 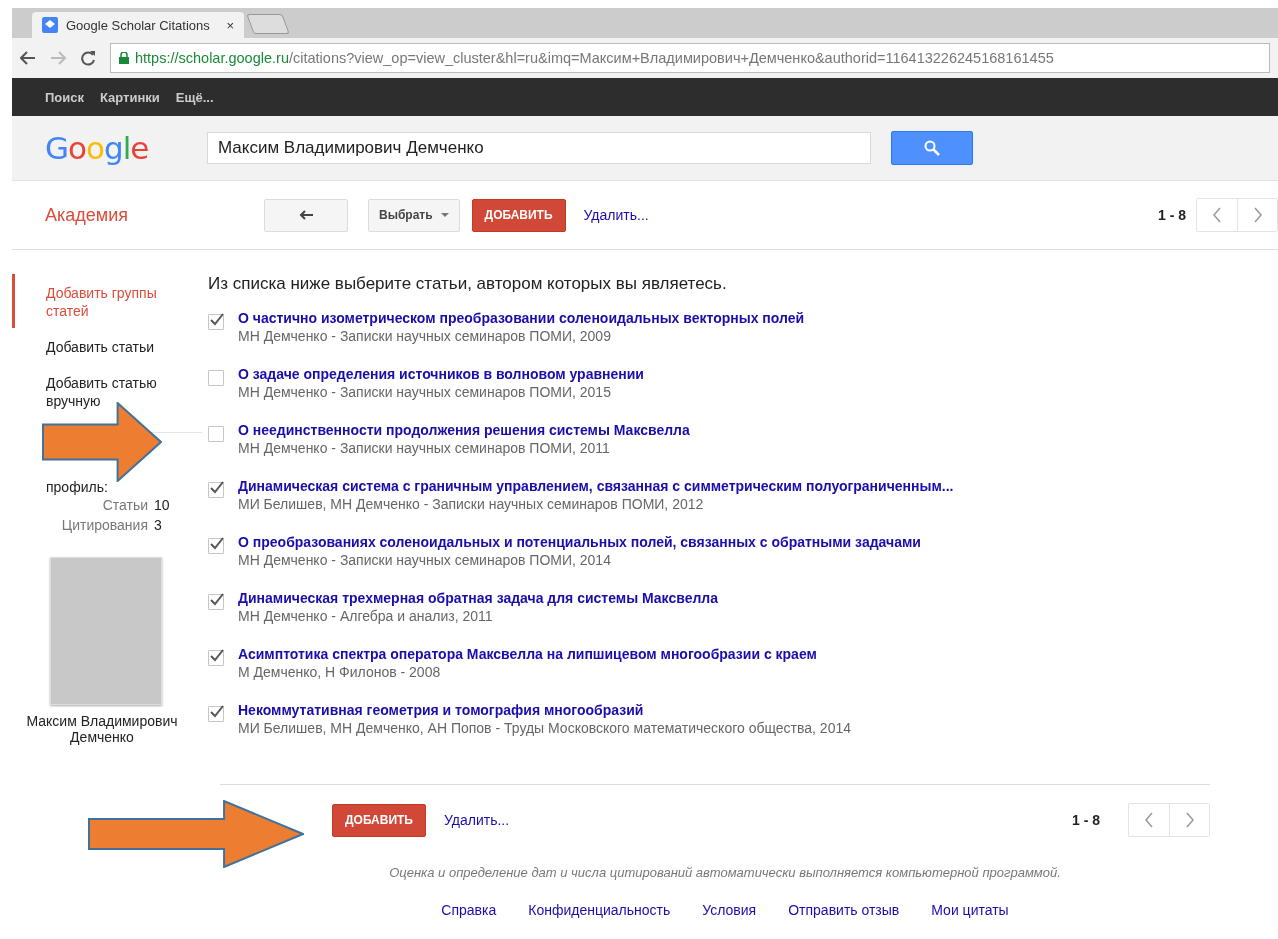 I want to click on article-title-link: О частично изометрическом преобразовании соленоидальных векторных полей, so click(x=521, y=318).